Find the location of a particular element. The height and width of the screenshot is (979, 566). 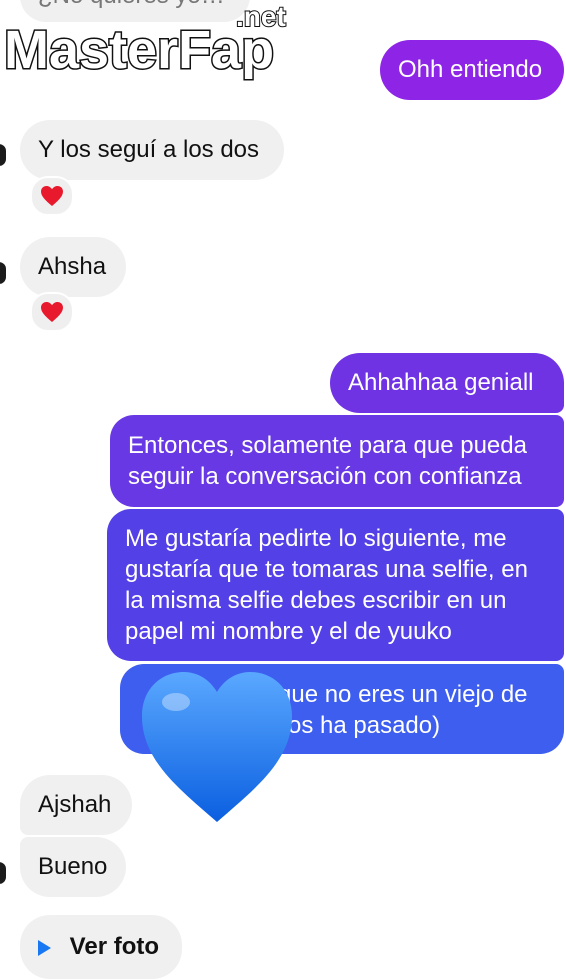

message-text: Ohh entiendo is located at coordinates (470, 69).